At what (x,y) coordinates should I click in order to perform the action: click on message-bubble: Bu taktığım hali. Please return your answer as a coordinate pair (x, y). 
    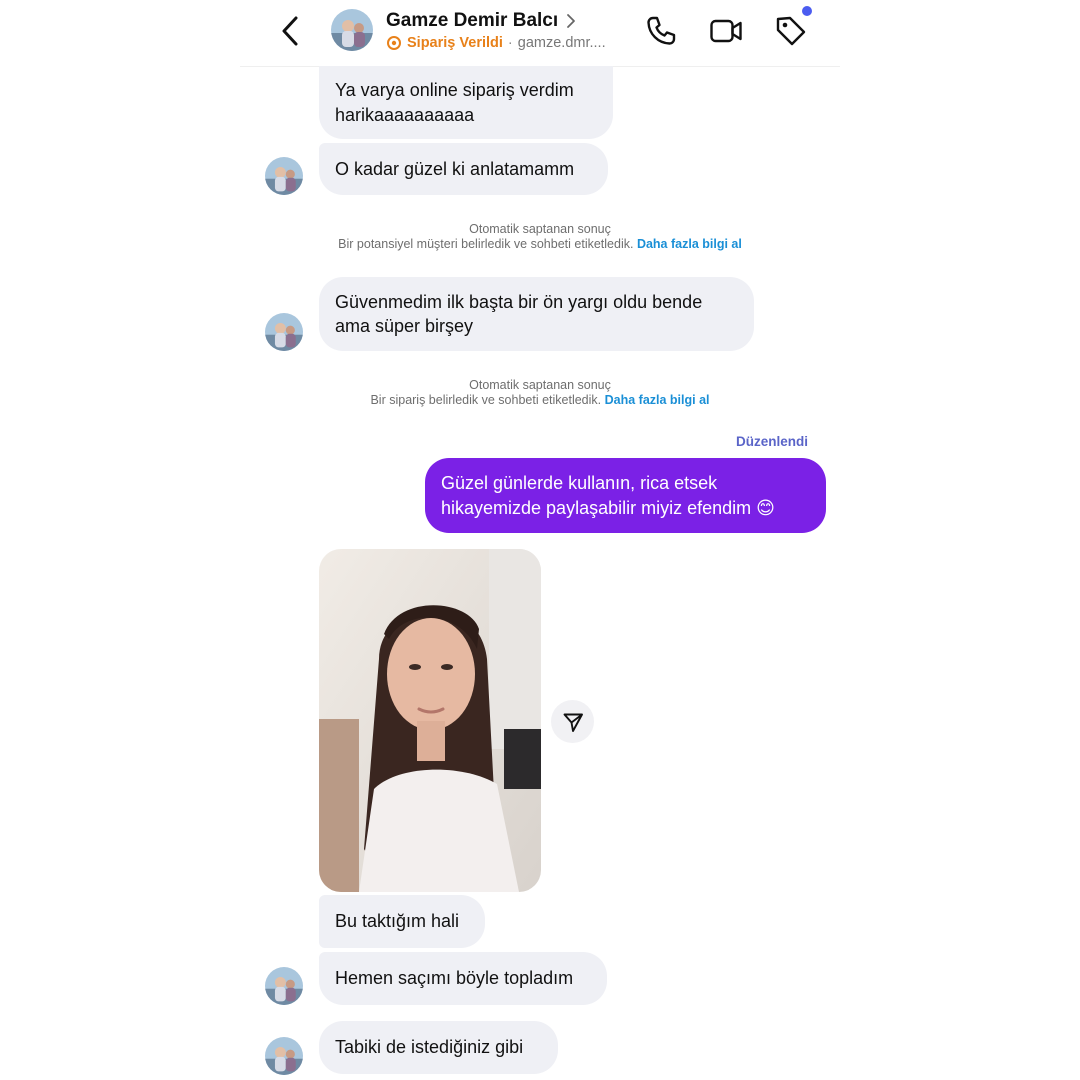
    Looking at the image, I should click on (402, 921).